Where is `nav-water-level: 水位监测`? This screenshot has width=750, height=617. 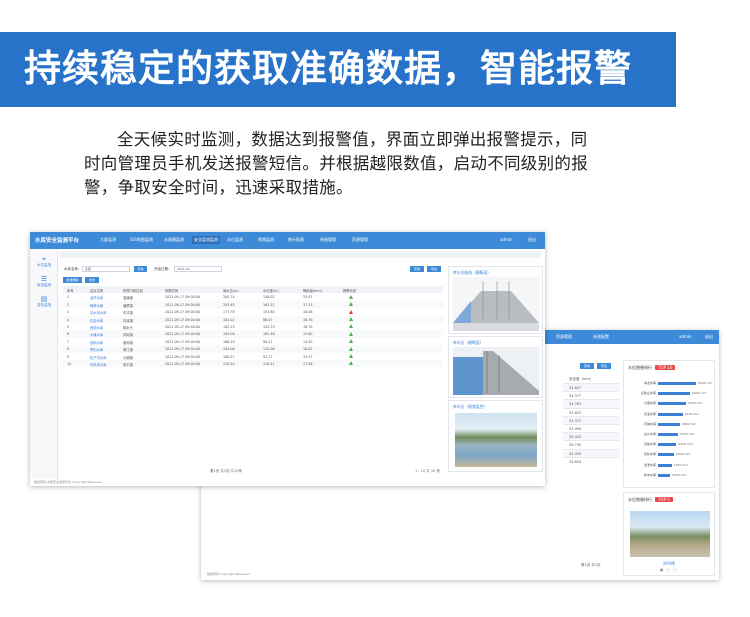 nav-water-level: 水位监测 is located at coordinates (235, 240).